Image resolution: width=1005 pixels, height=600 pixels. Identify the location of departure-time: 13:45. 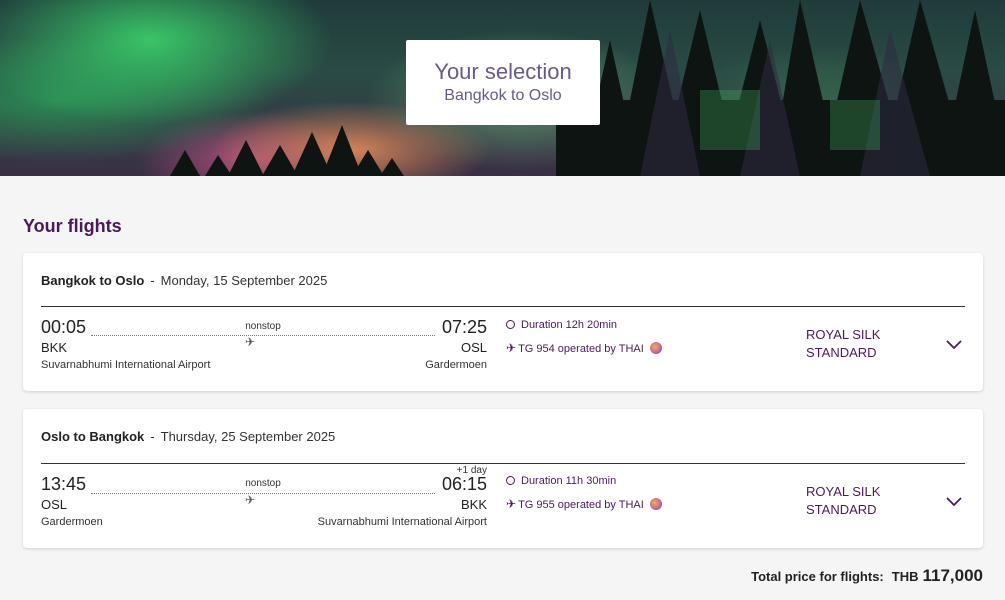
(64, 484).